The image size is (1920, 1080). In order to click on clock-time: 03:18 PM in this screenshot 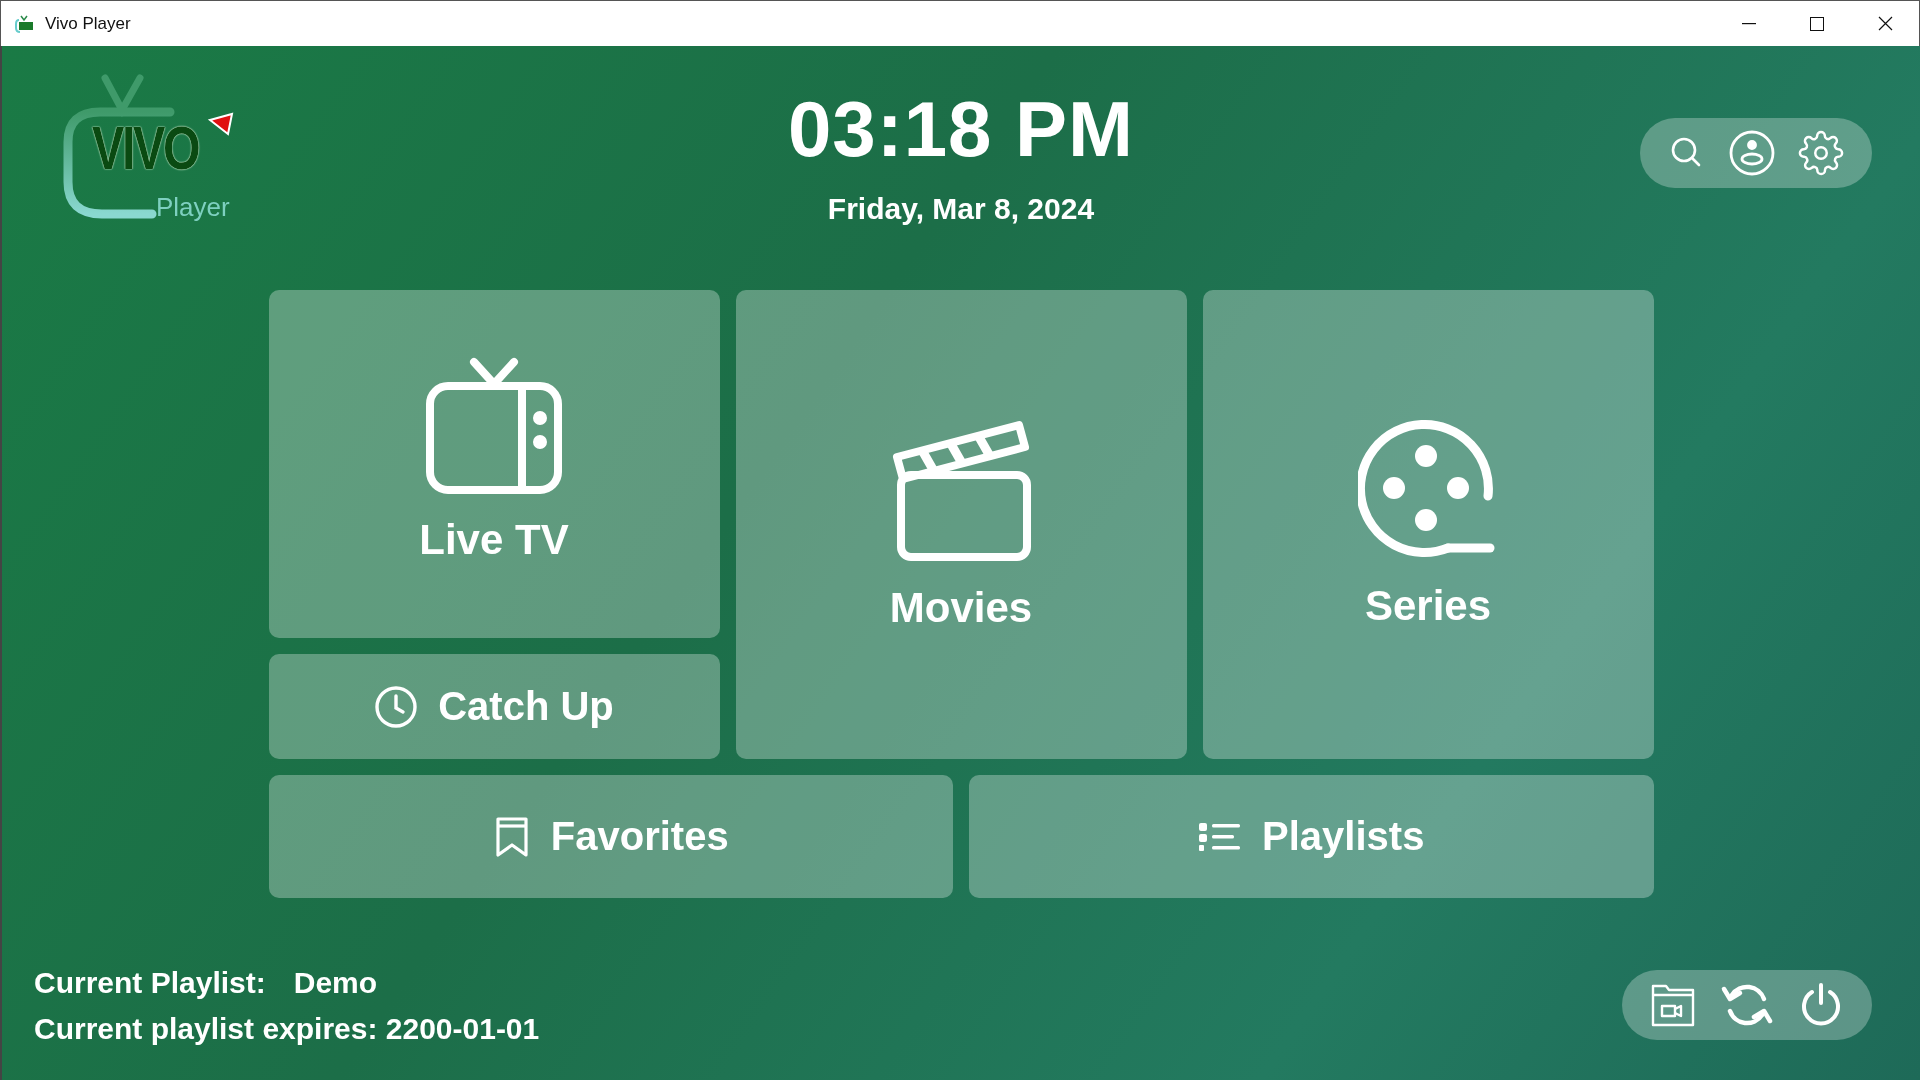, I will do `click(961, 129)`.